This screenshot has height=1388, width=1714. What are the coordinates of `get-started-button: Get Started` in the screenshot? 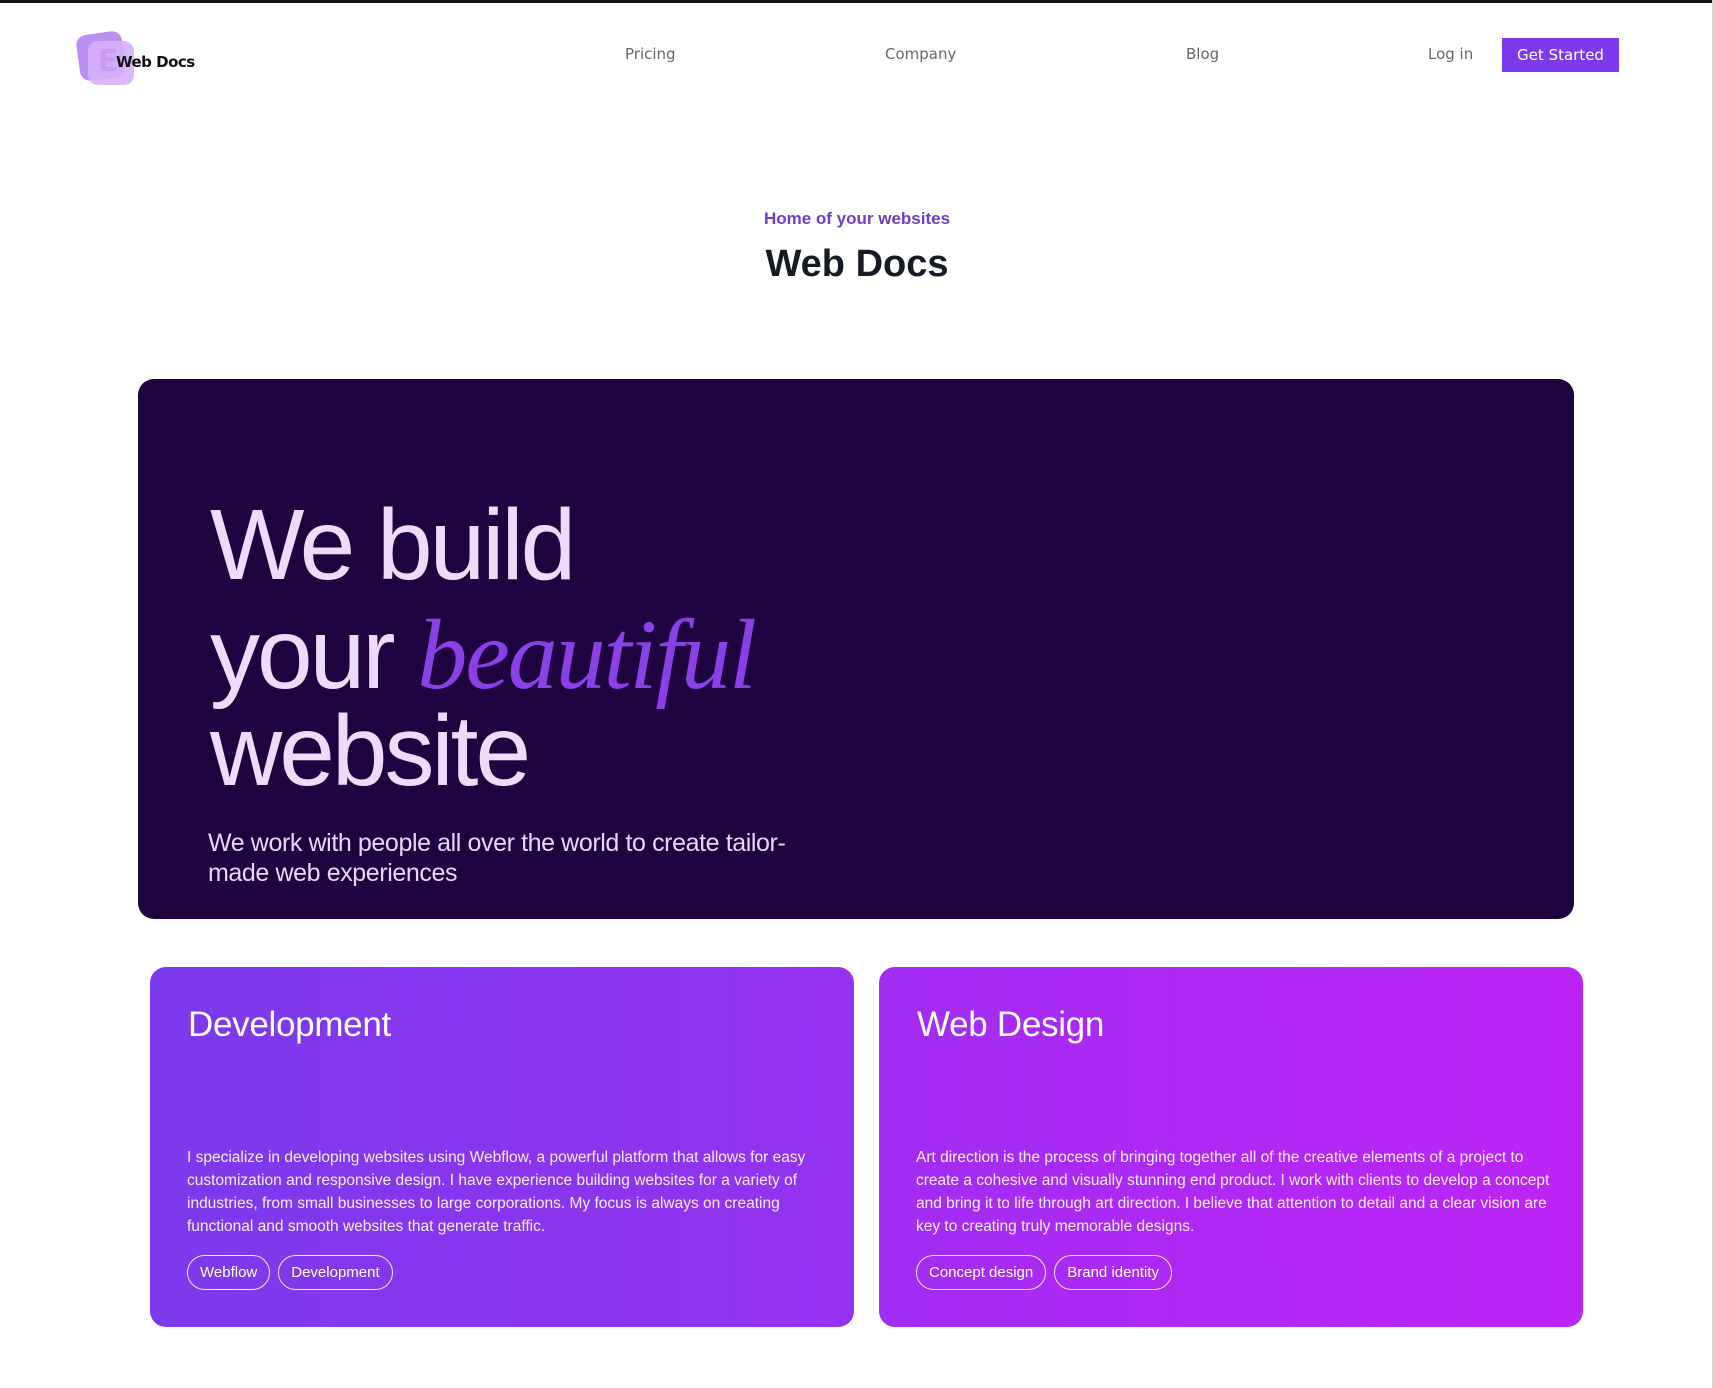 It's located at (1560, 55).